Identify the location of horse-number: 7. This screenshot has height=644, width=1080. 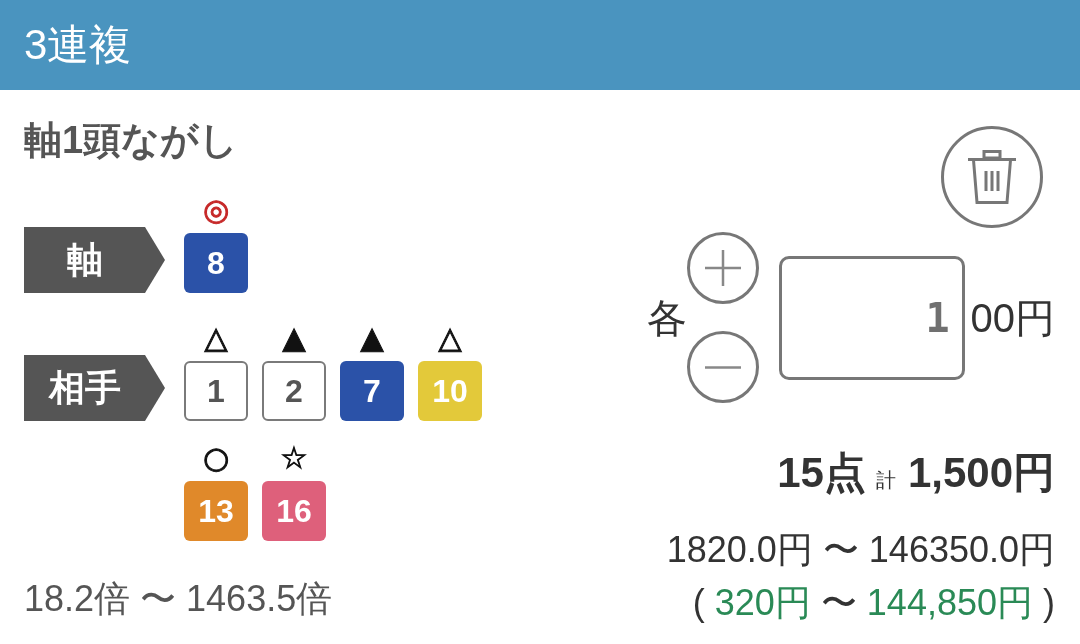
(372, 391).